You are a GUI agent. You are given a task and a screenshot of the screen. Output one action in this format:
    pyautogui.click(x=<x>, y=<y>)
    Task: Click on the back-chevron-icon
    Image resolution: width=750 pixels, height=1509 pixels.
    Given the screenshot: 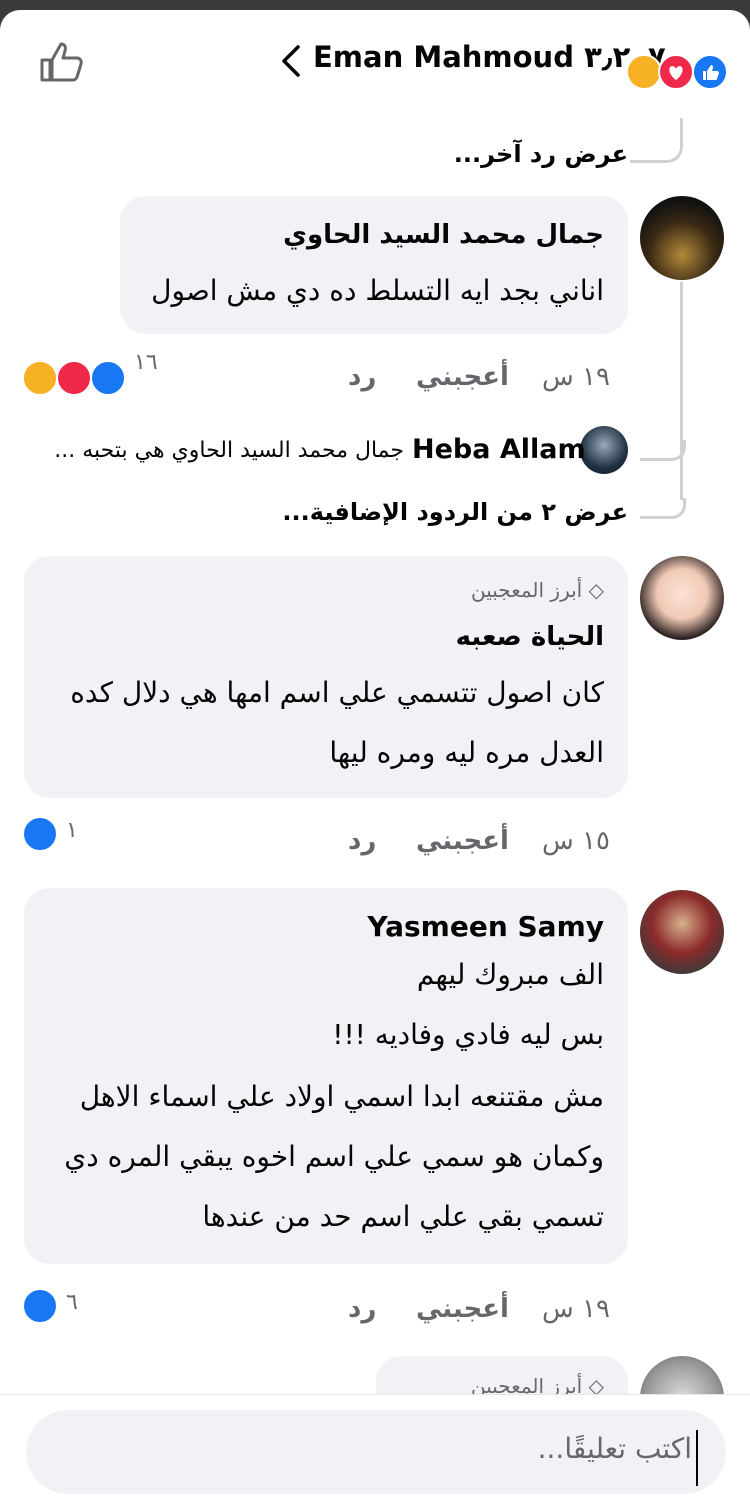 What is the action you would take?
    pyautogui.click(x=291, y=61)
    